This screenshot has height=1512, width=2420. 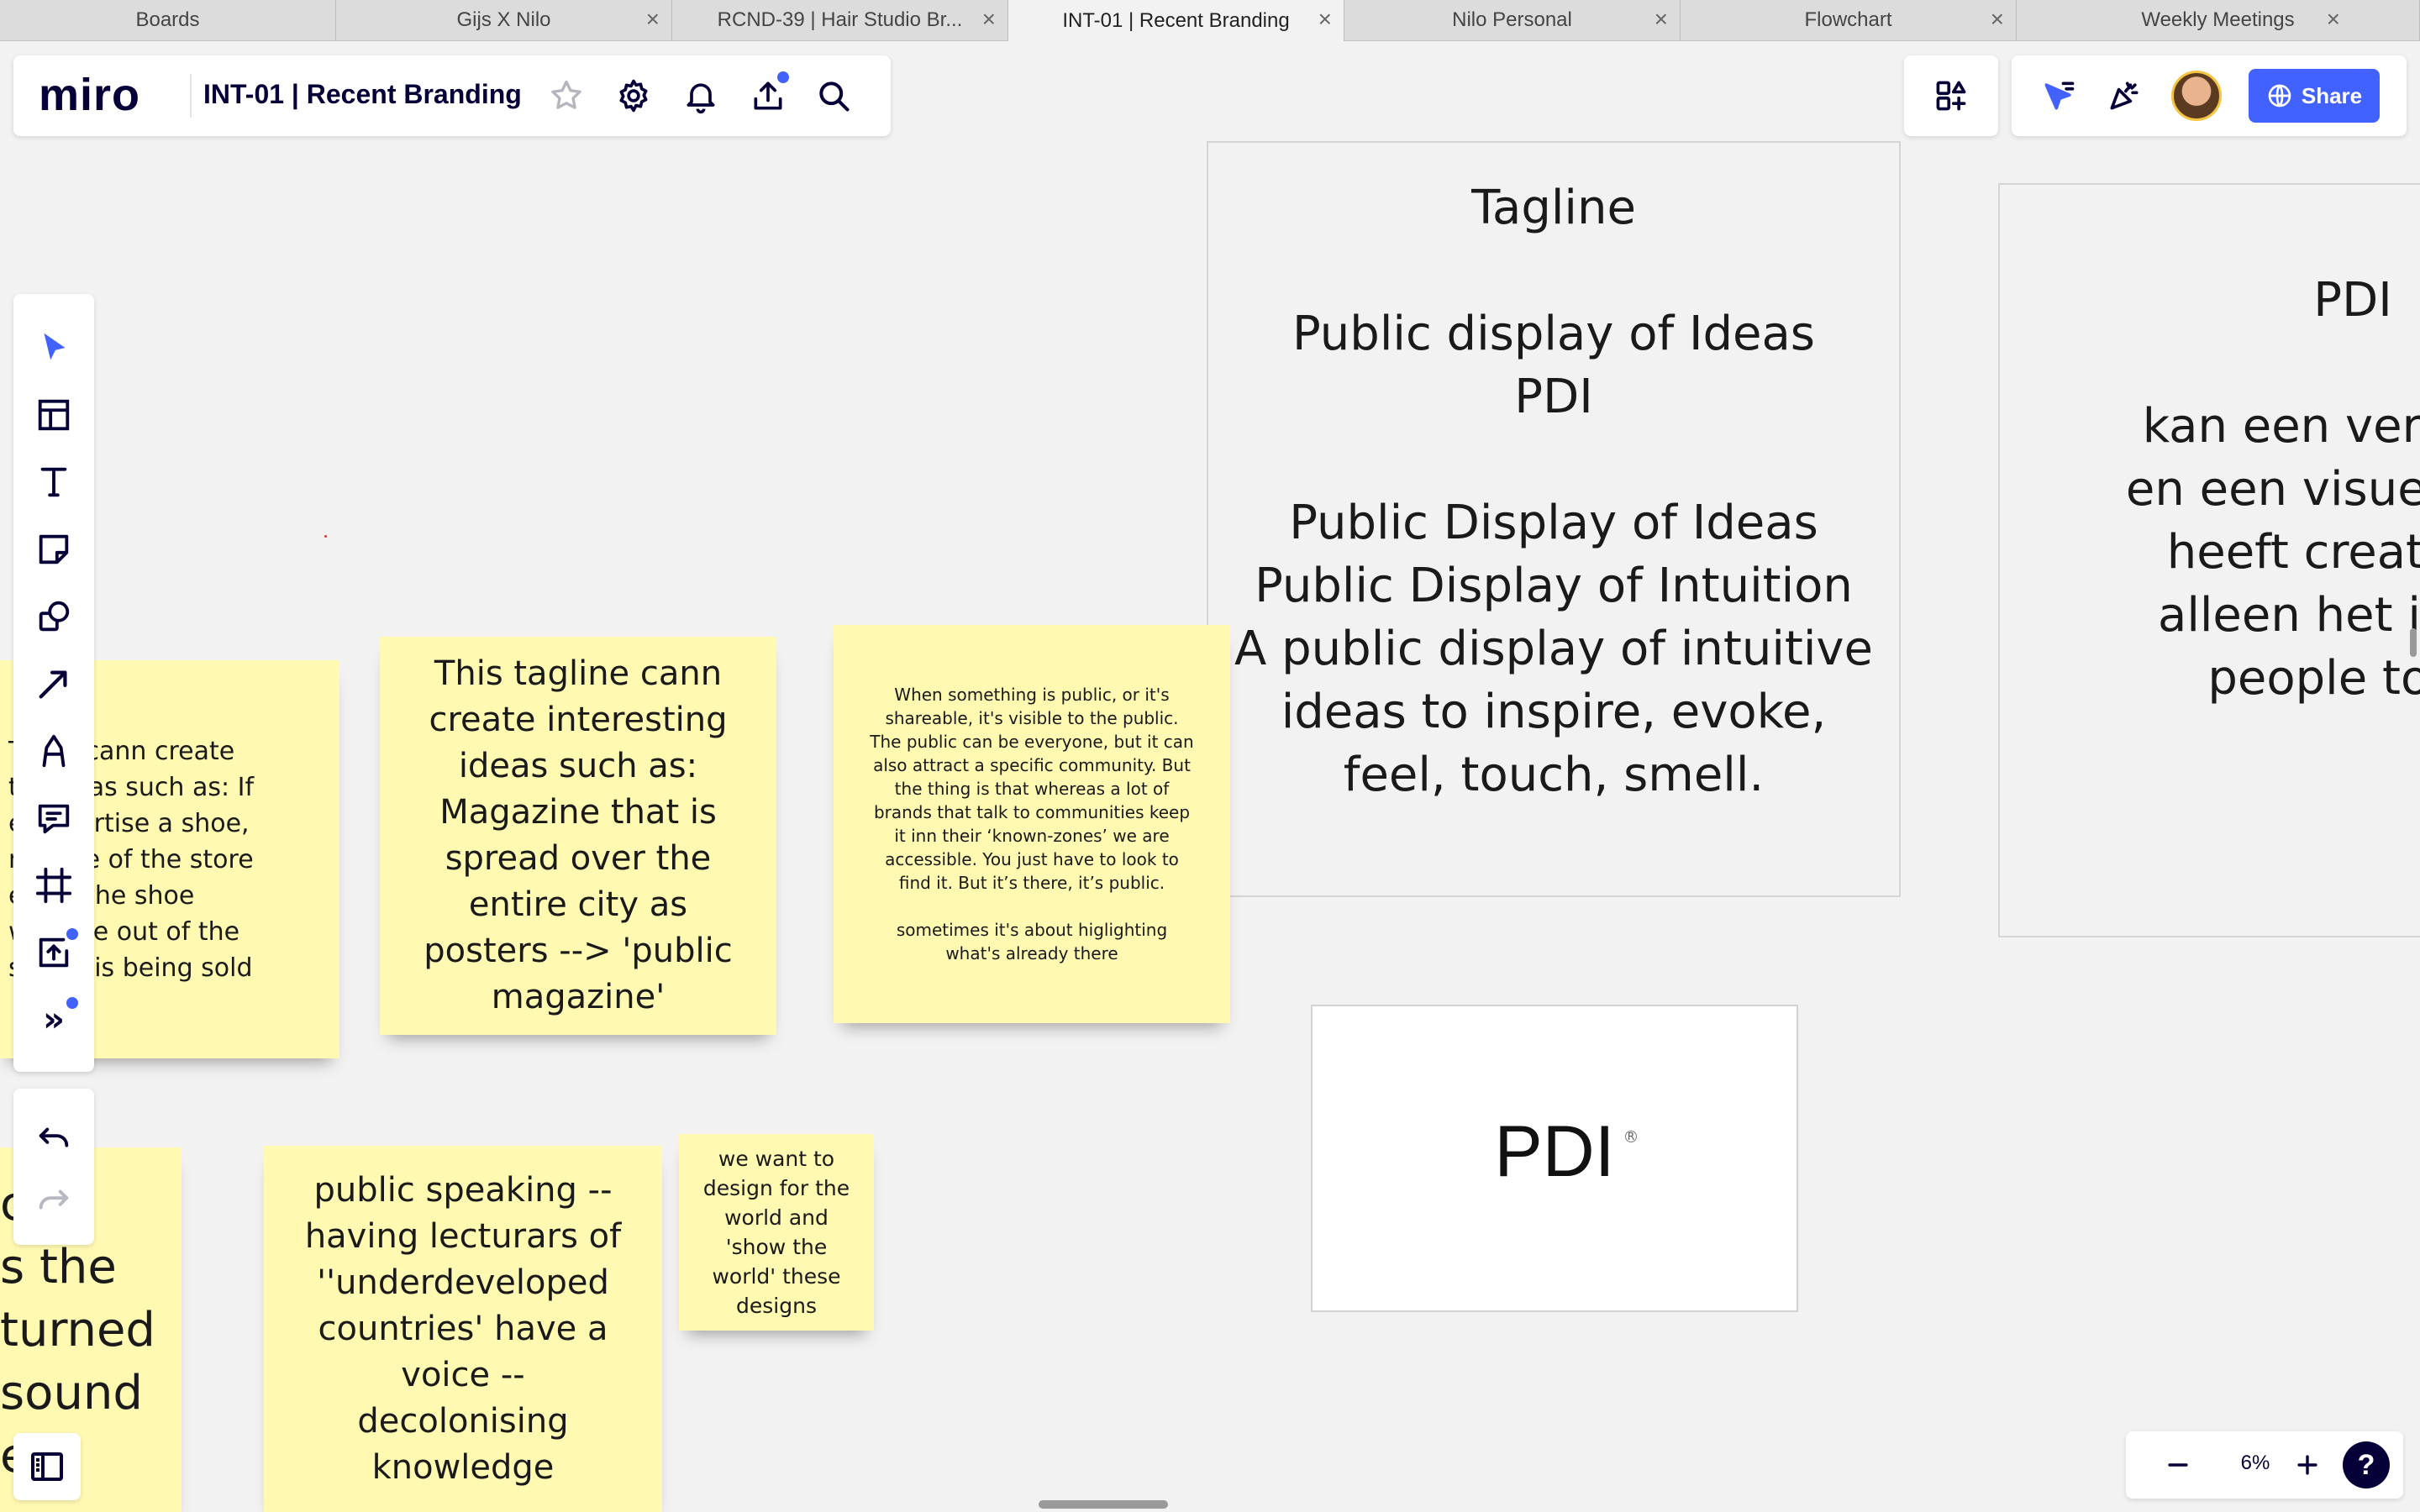 I want to click on apps-icon, so click(x=1951, y=95).